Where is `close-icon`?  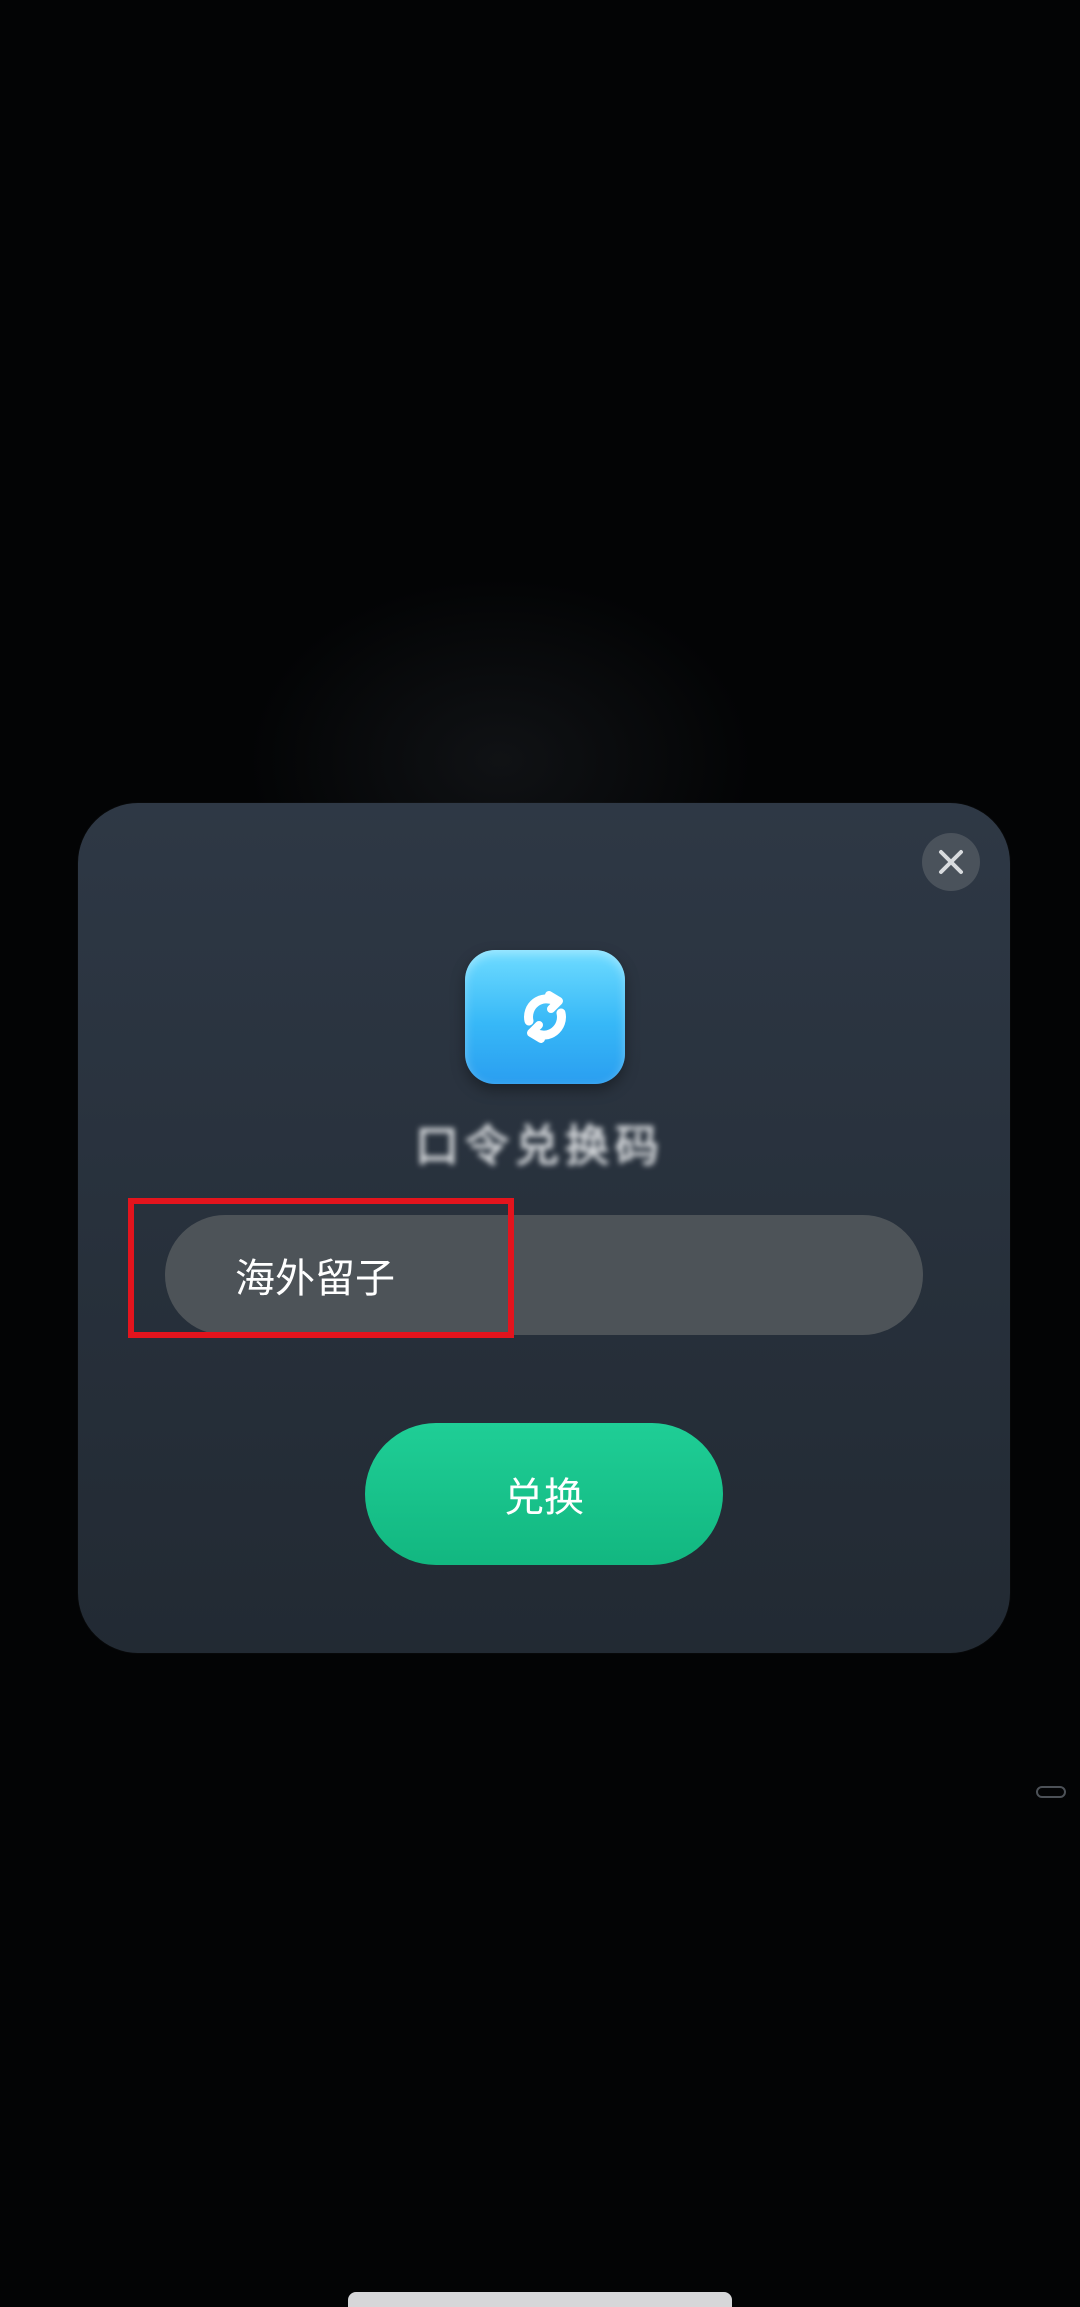 close-icon is located at coordinates (951, 862).